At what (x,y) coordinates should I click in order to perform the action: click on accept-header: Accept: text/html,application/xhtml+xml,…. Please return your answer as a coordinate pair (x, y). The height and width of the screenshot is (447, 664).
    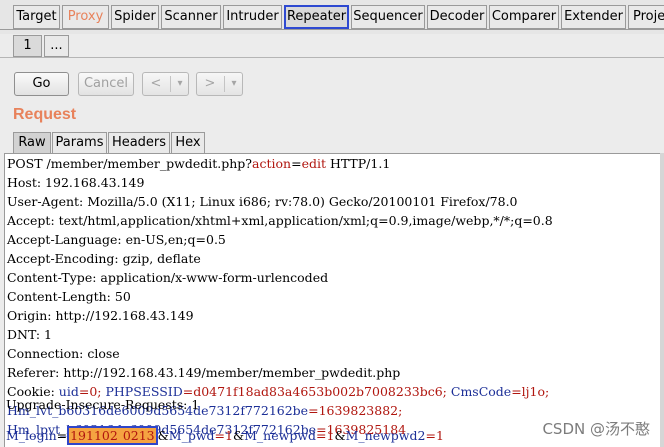
    Looking at the image, I should click on (280, 220).